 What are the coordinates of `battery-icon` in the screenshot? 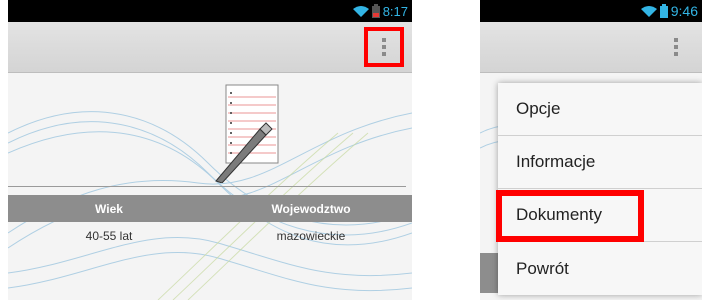 It's located at (663, 11).